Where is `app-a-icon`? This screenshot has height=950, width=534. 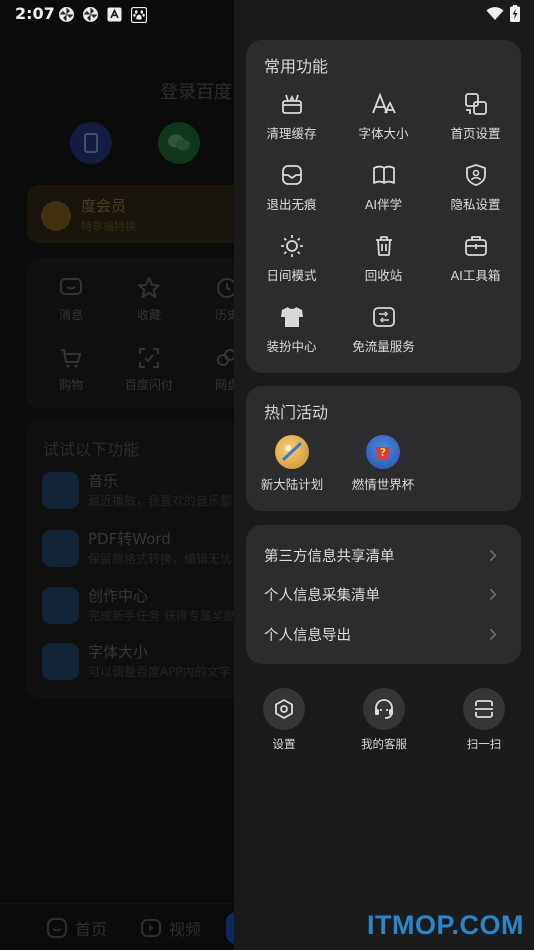 app-a-icon is located at coordinates (114, 14).